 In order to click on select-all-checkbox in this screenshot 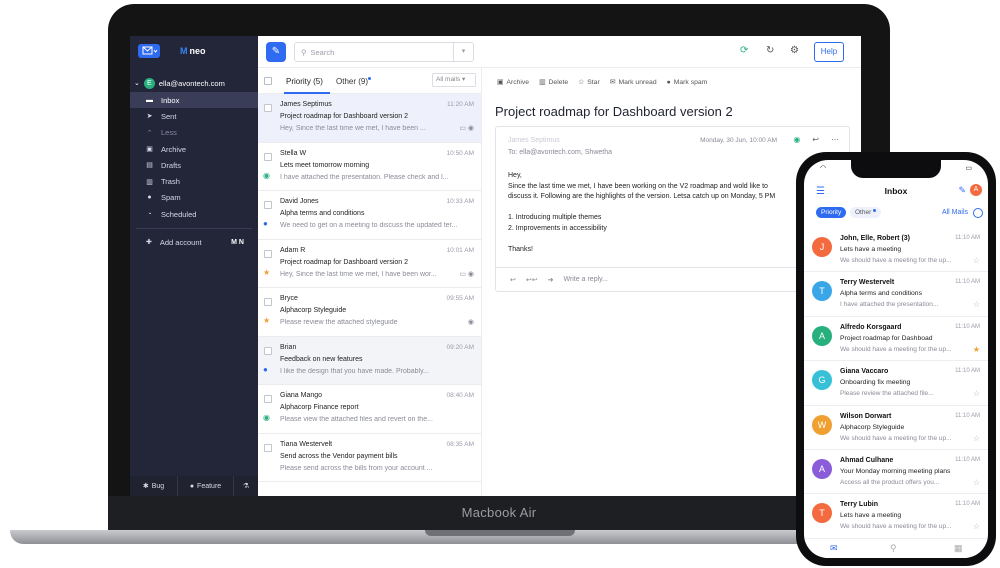, I will do `click(268, 81)`.